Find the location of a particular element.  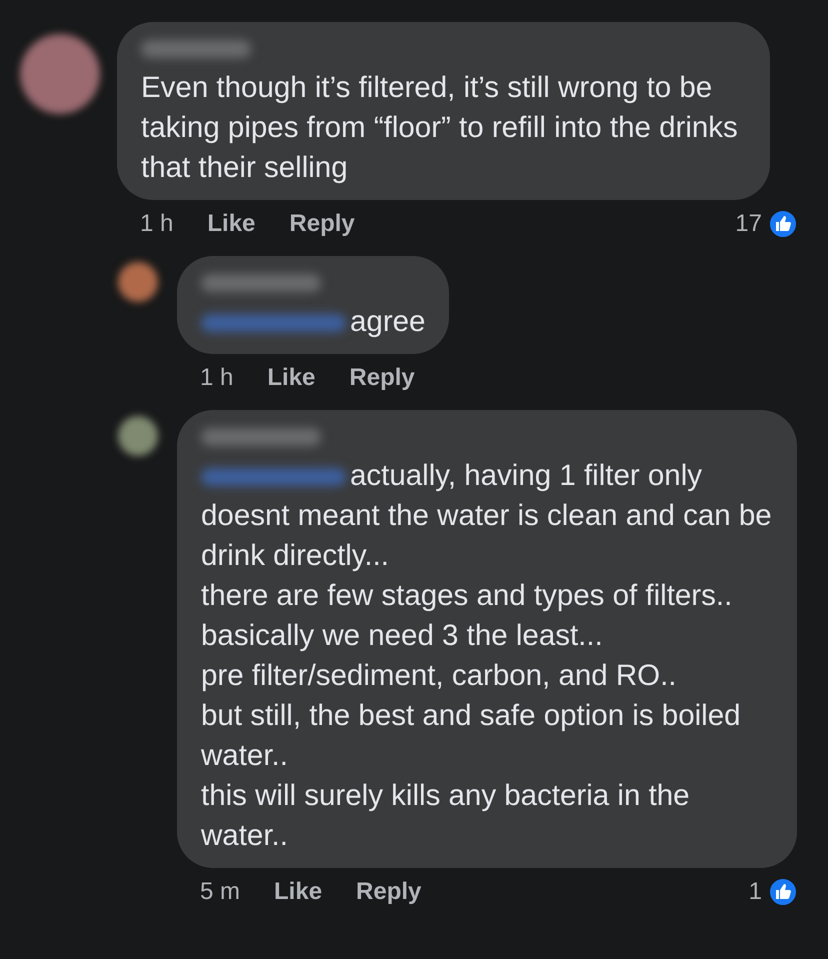

comment-text: Even though it’s filtered, it’s still wrong to be taking pipes from “floor” to refill into the drinks that their selling is located at coordinates (440, 128).